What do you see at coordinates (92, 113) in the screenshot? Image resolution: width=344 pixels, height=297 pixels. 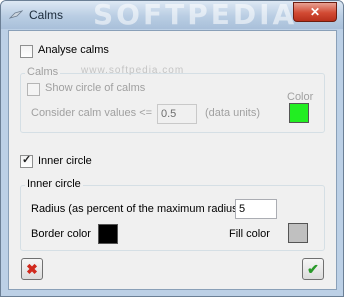 I see `consider-calm-label: Consider calm values <=` at bounding box center [92, 113].